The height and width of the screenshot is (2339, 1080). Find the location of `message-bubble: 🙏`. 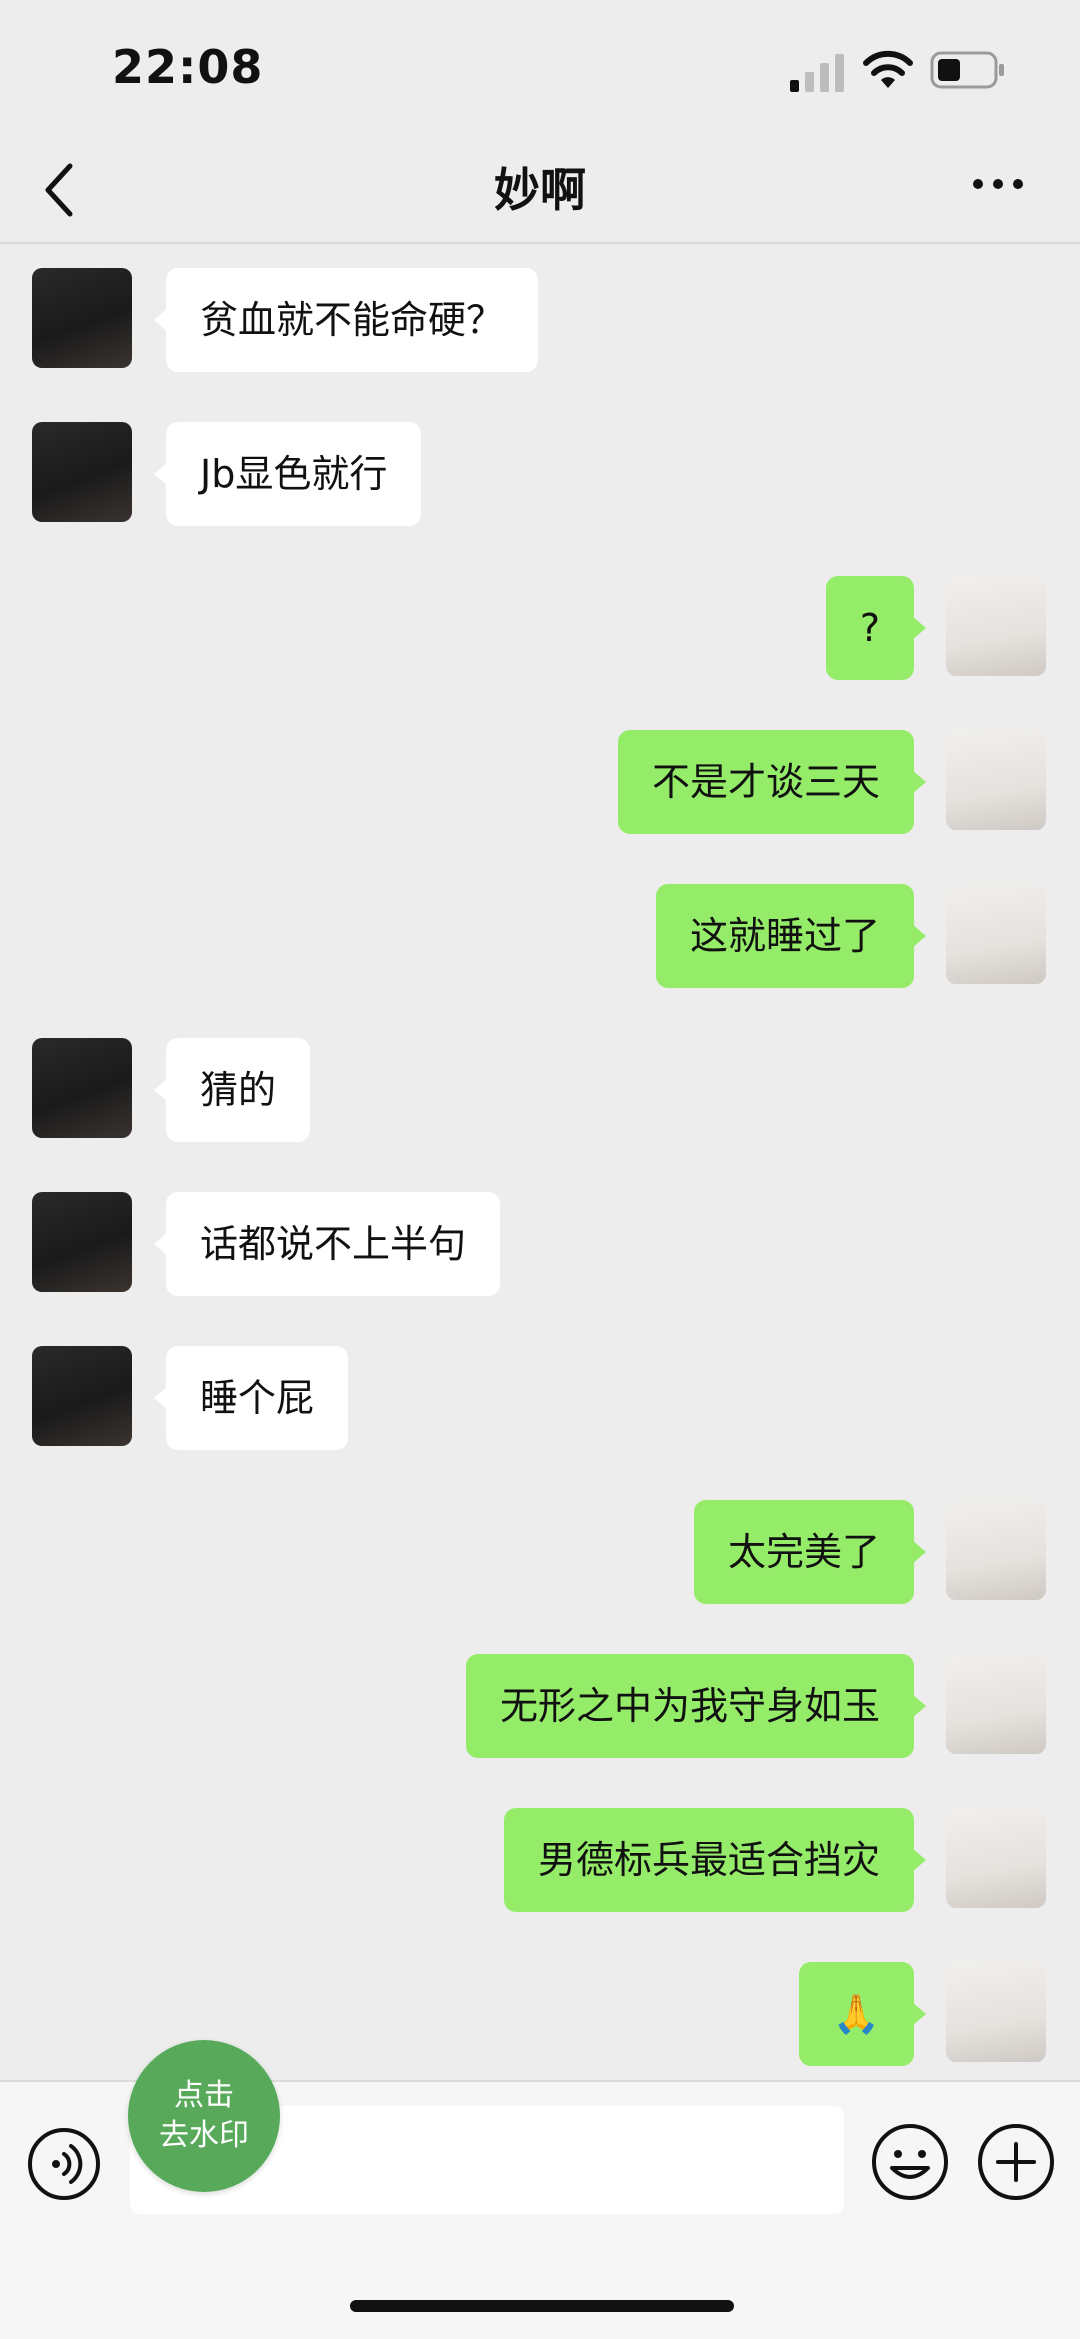

message-bubble: 🙏 is located at coordinates (862, 2014).